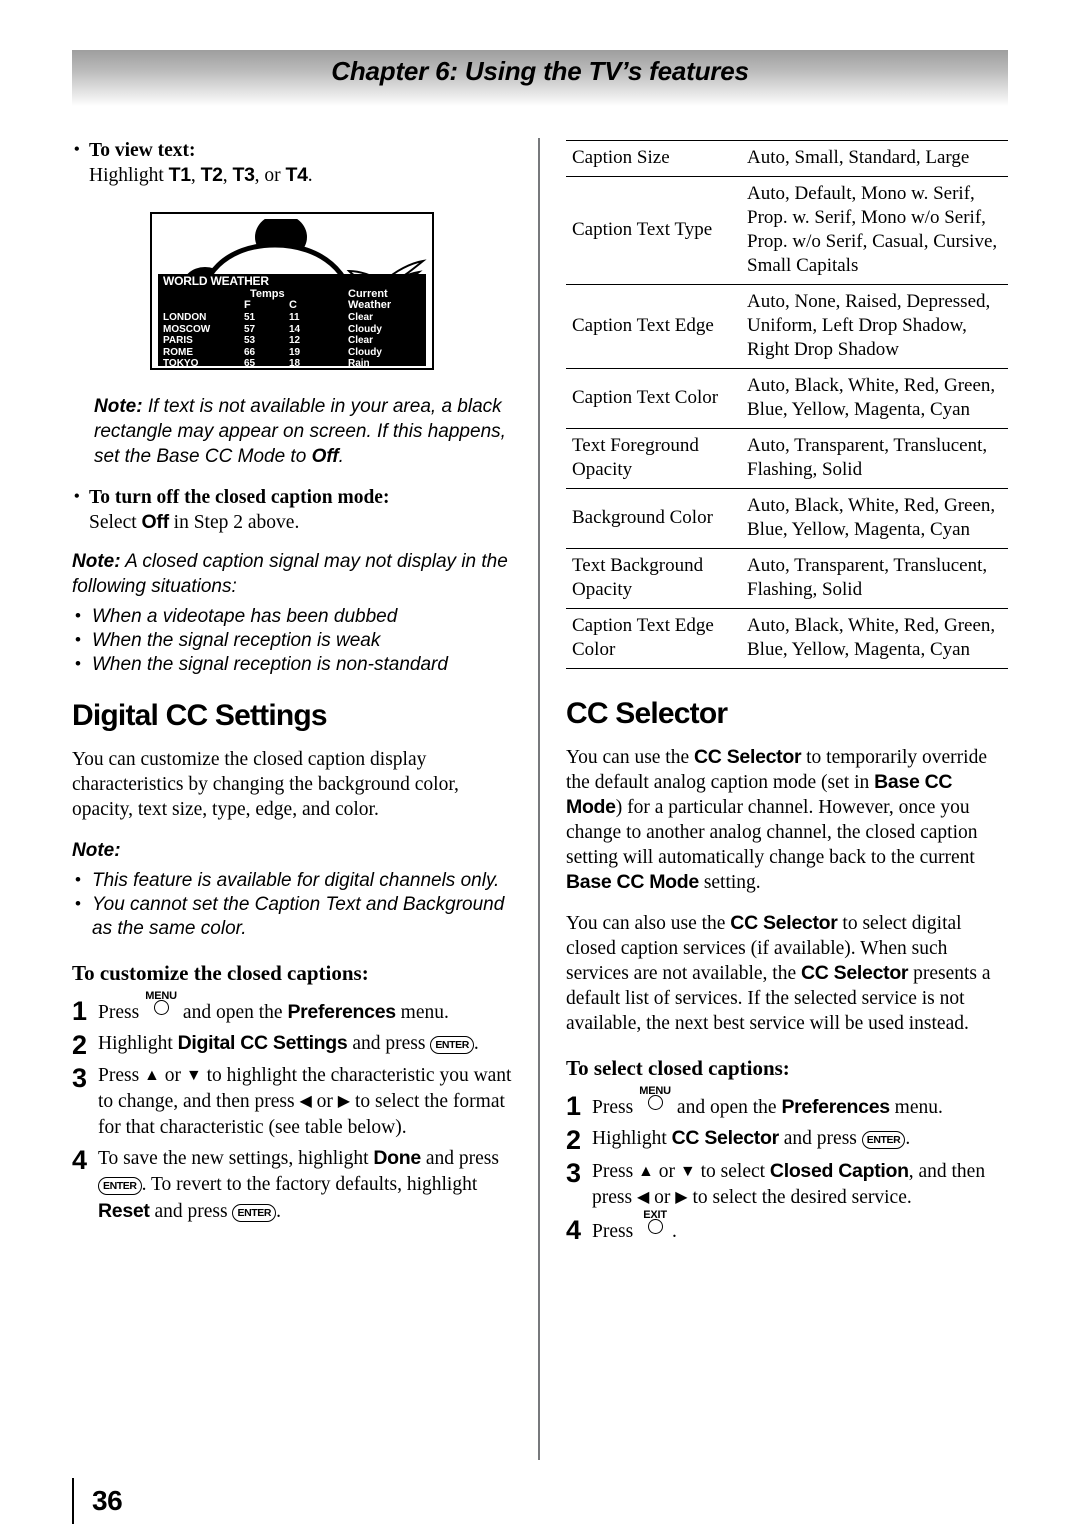 The height and width of the screenshot is (1532, 1080). I want to click on table-cell-characteristic: Background Color, so click(653, 518).